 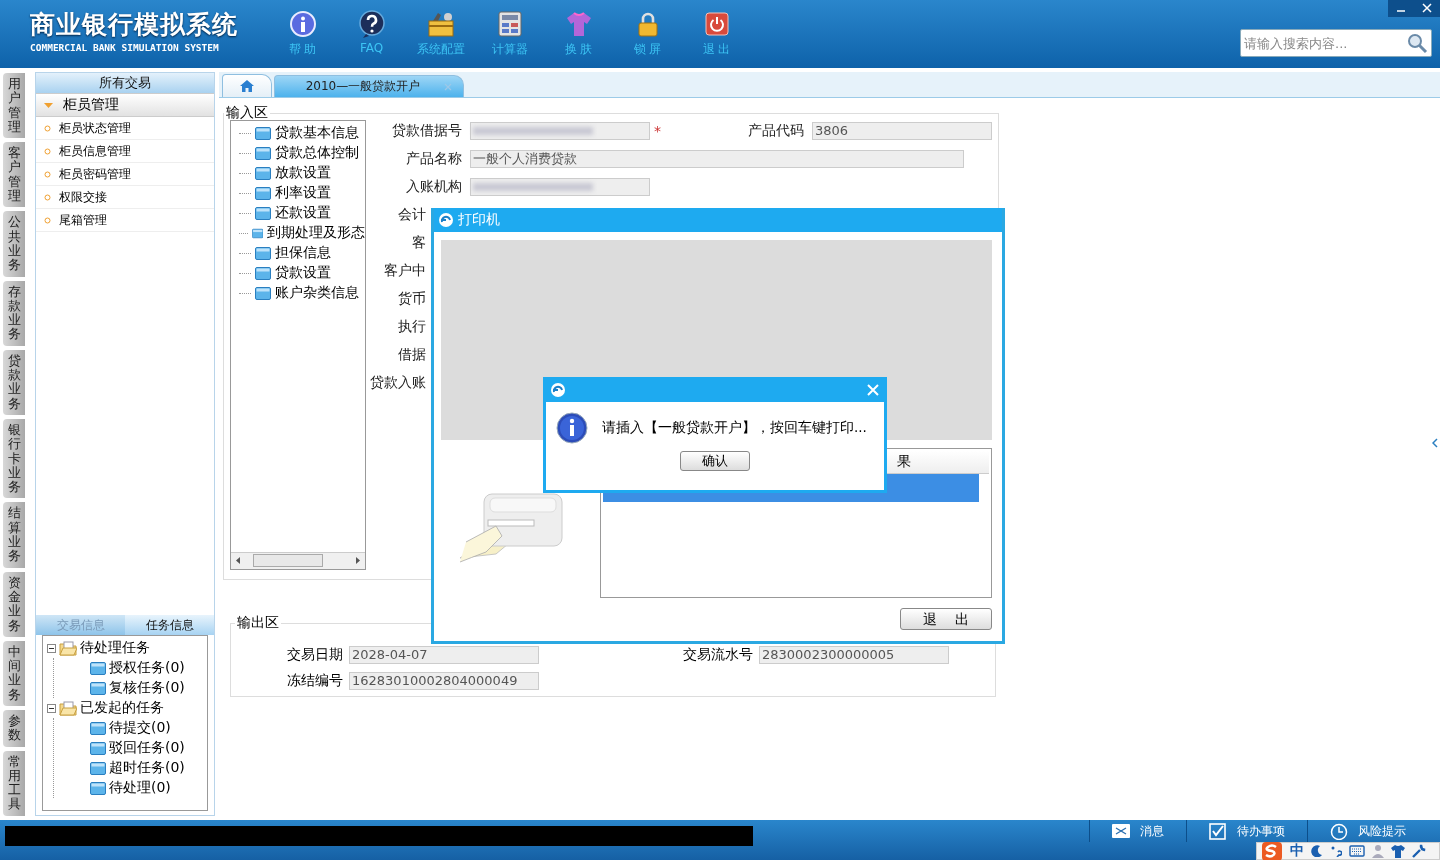 What do you see at coordinates (405, 271) in the screenshot?
I see `field-label: 客户中` at bounding box center [405, 271].